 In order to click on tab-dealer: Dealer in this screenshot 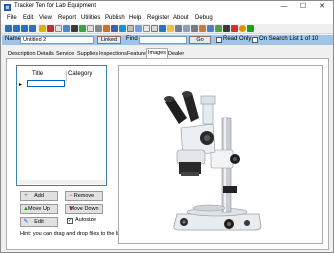, I will do `click(176, 53)`.